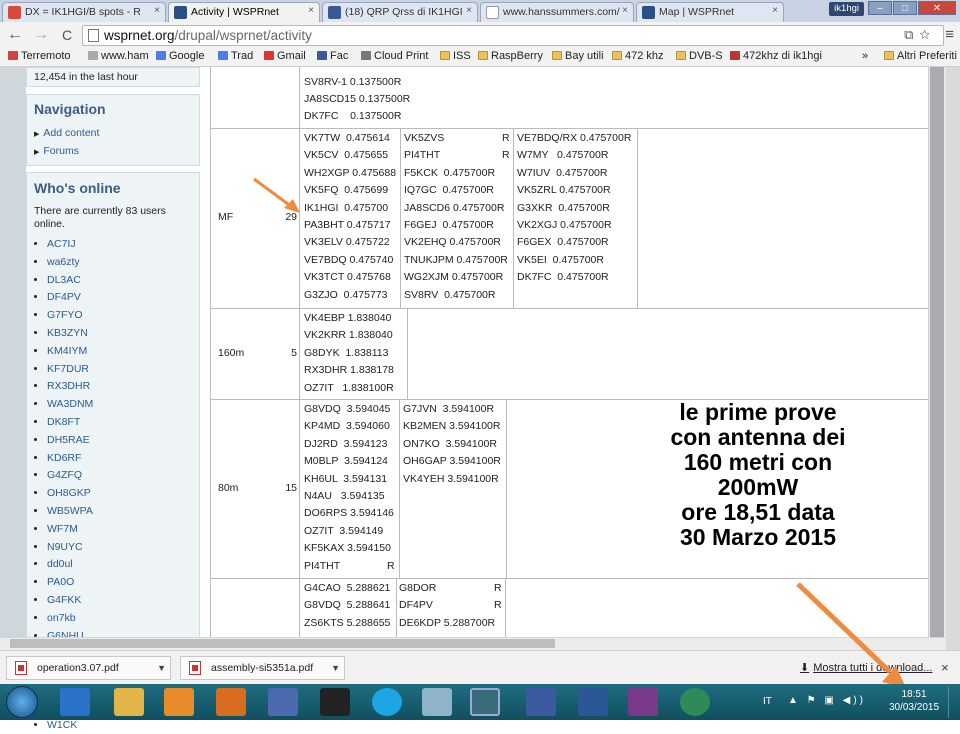 The height and width of the screenshot is (734, 960). What do you see at coordinates (449, 409) in the screenshot?
I see `spot-row: G7JVN 3.594100R` at bounding box center [449, 409].